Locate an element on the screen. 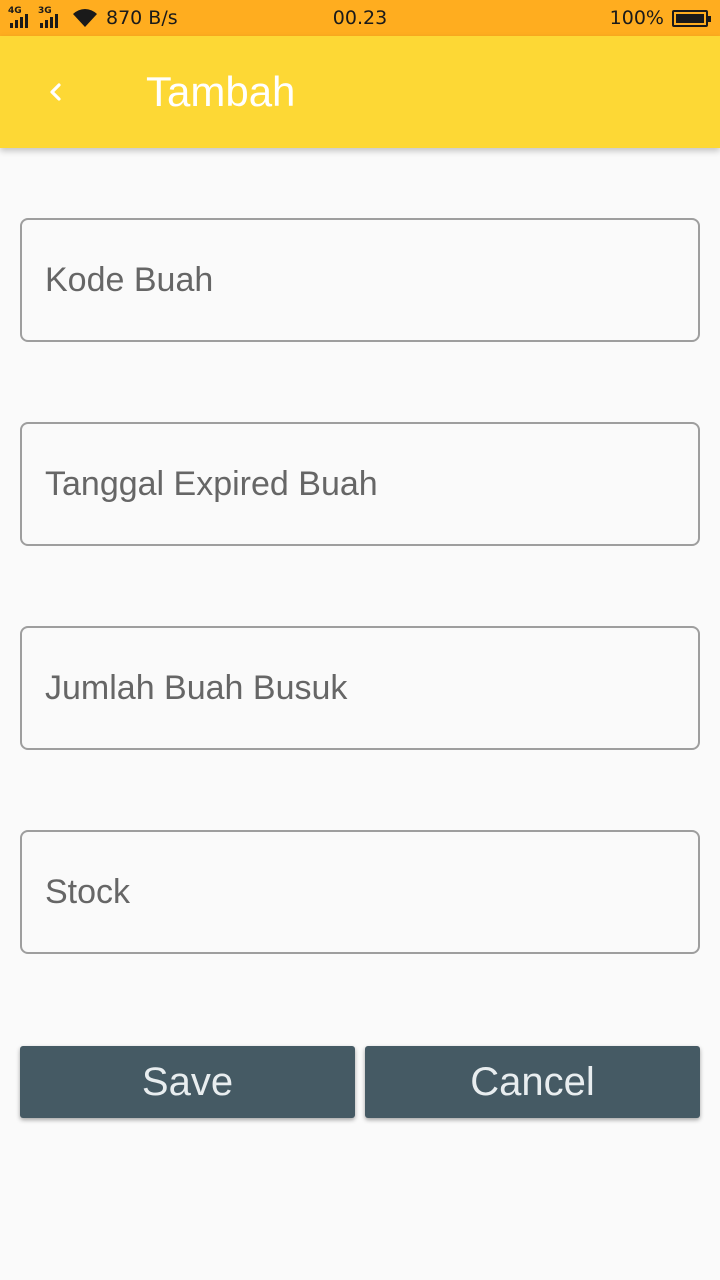  jumlah-buah-busuk-field is located at coordinates (360, 688).